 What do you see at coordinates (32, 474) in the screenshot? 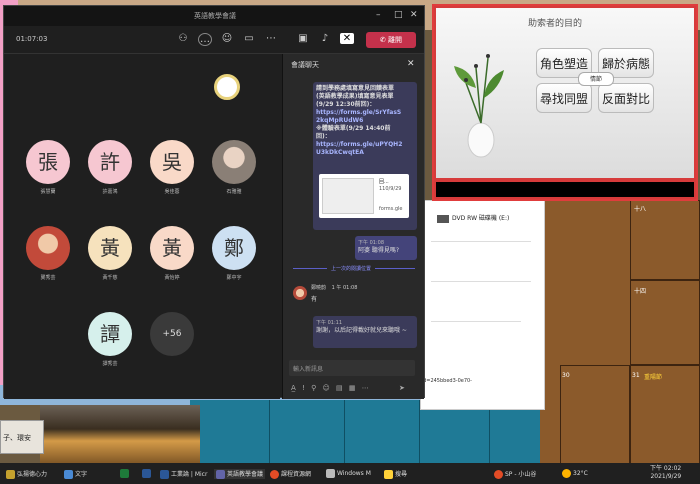
I see `taskbar-label: 弘揚德心力` at bounding box center [32, 474].